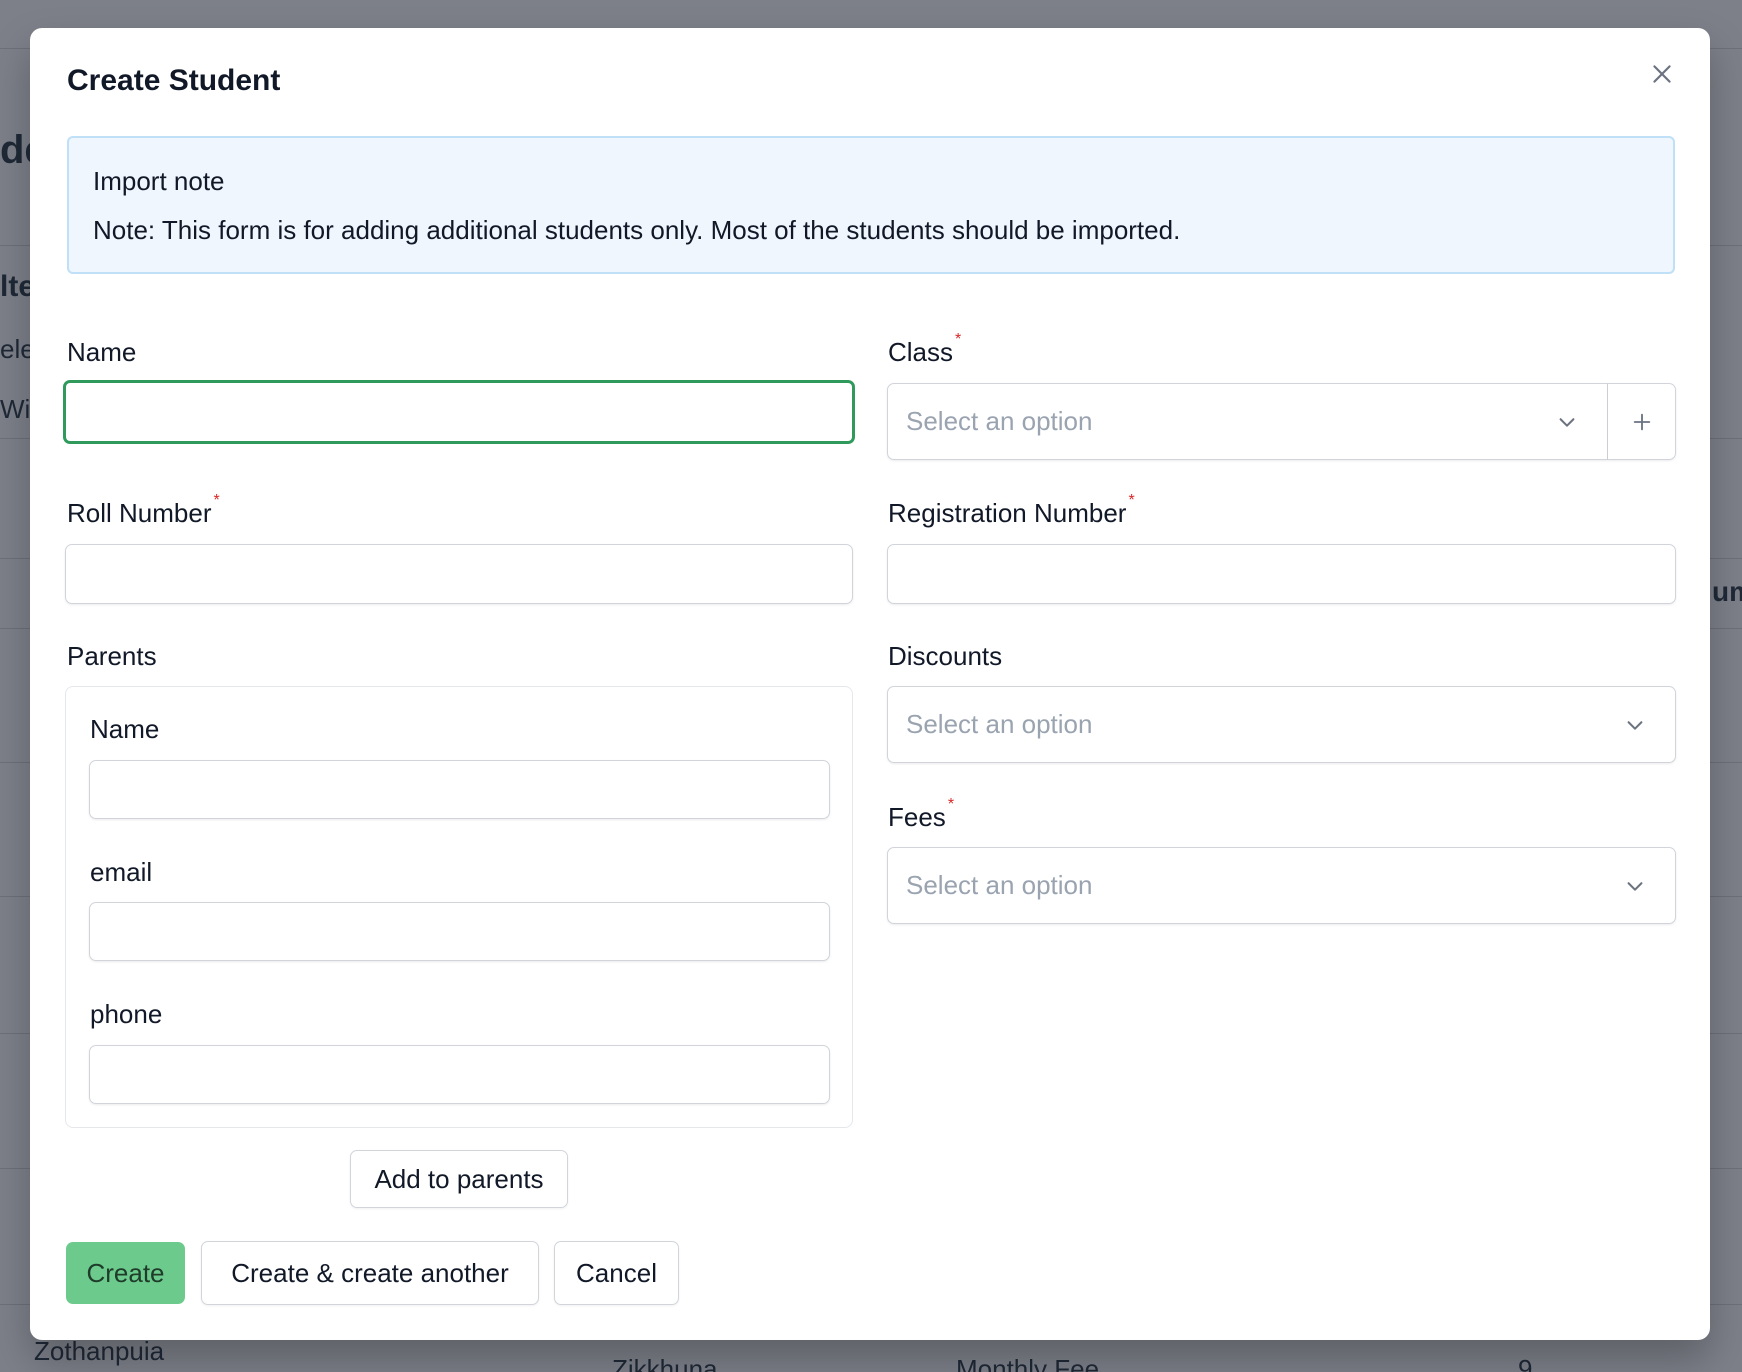 The image size is (1742, 1372). I want to click on modal-title: Create Student, so click(174, 80).